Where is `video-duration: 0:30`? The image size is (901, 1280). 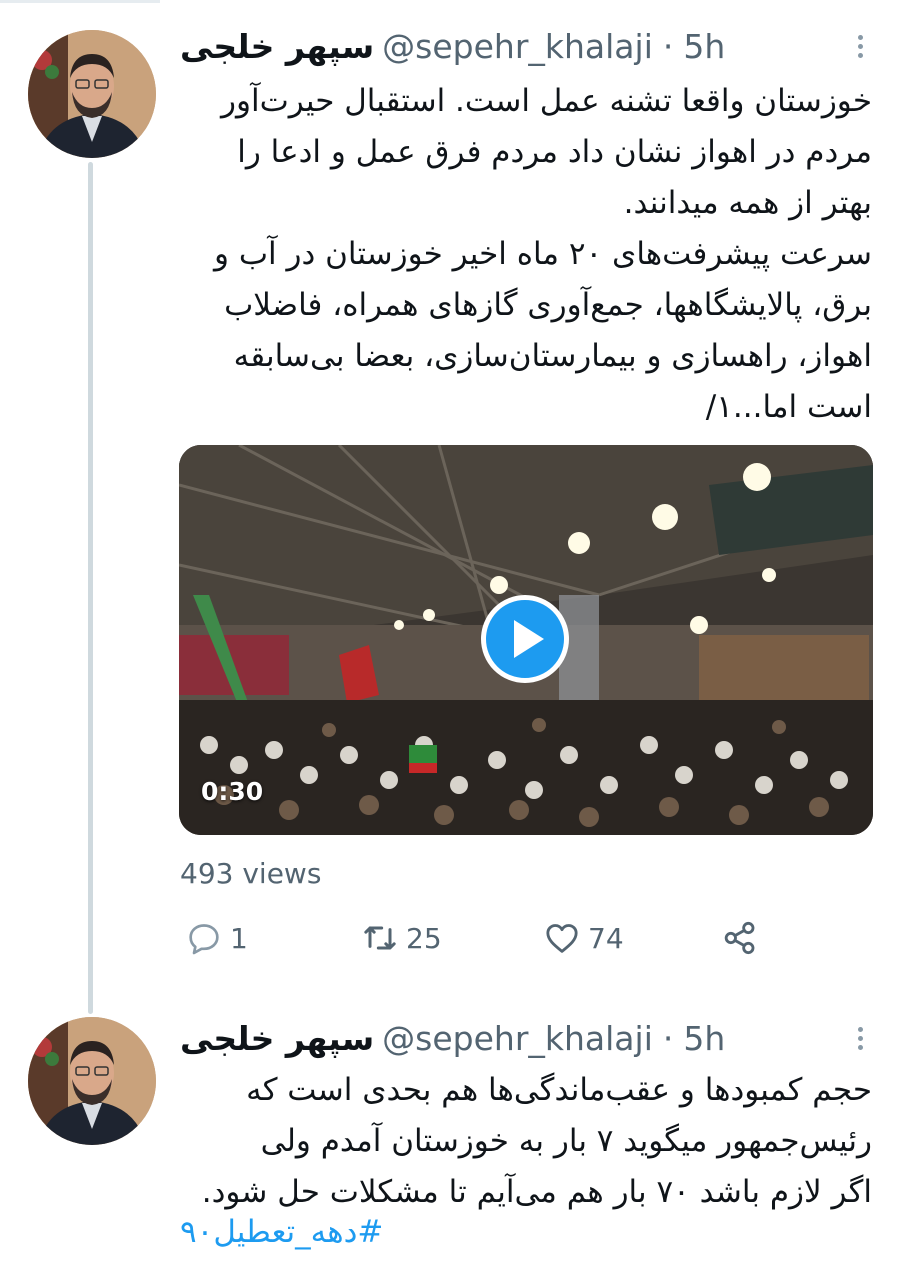
video-duration: 0:30 is located at coordinates (232, 791).